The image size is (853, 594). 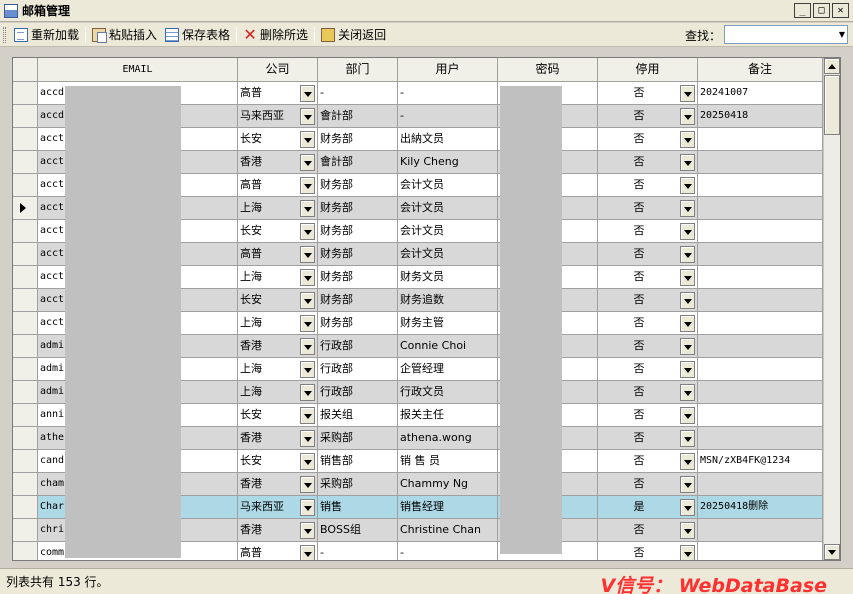 I want to click on close-button: ✕, so click(x=840, y=10).